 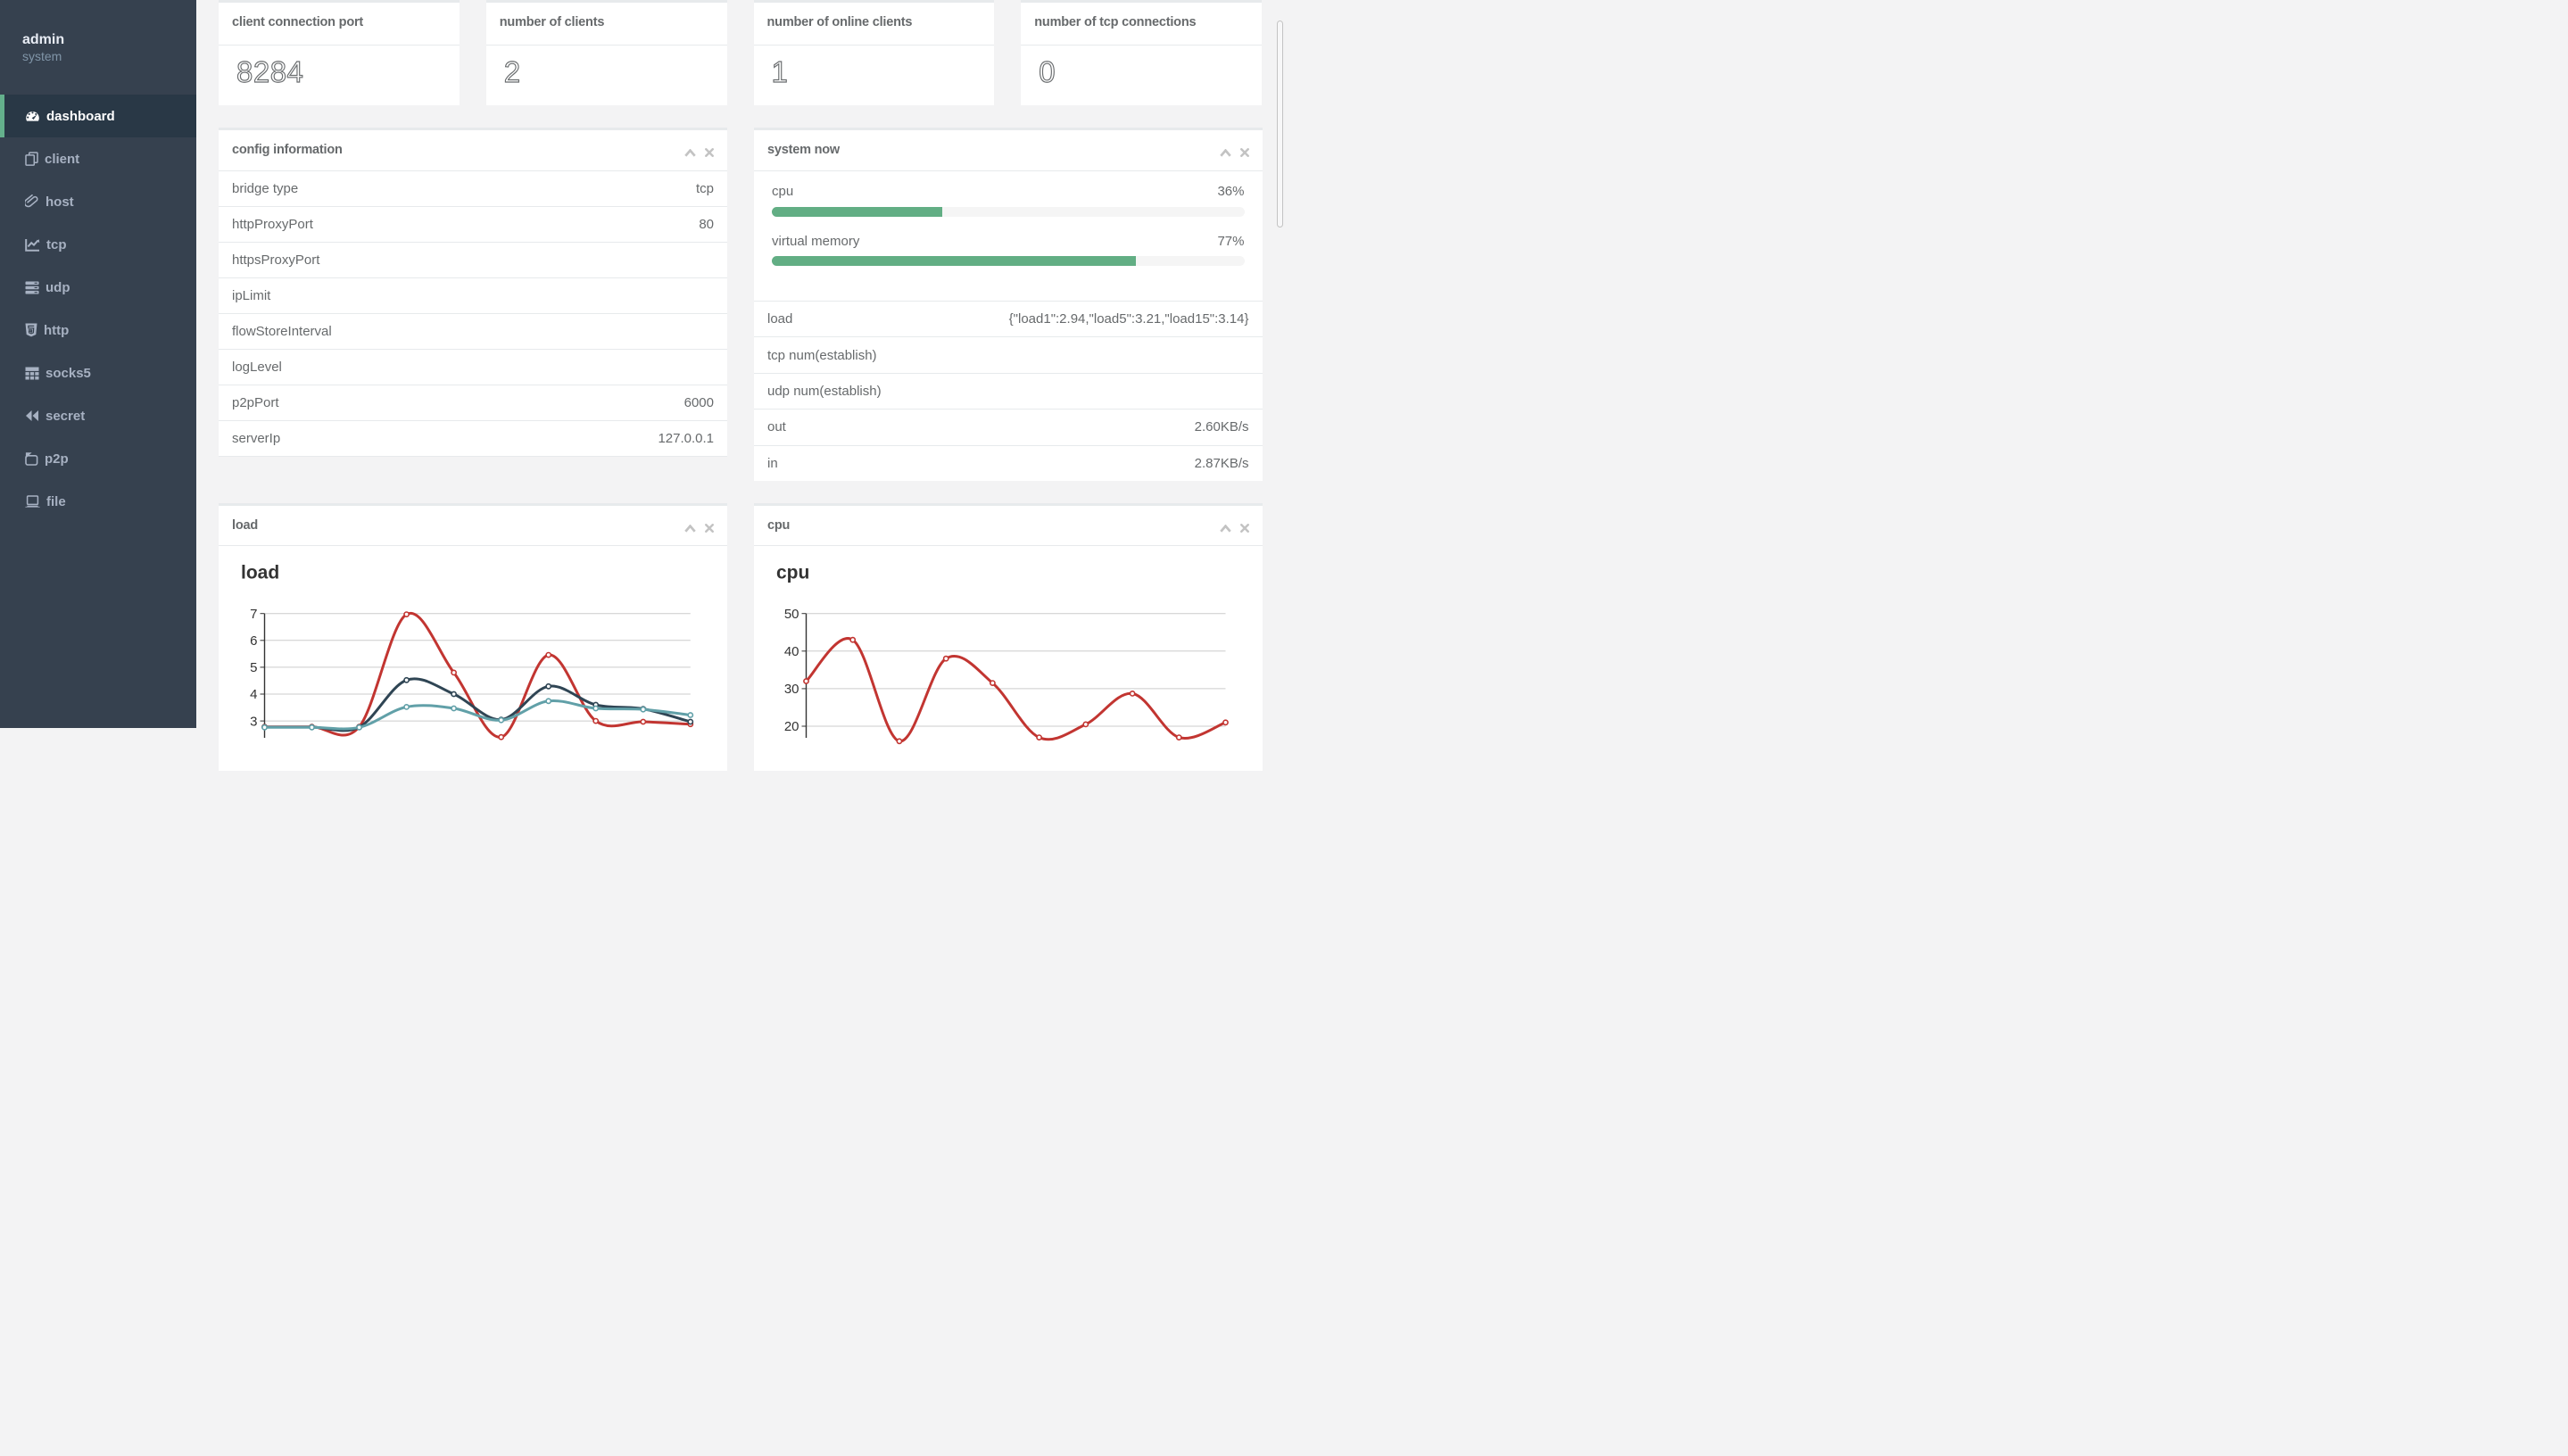 I want to click on svg-text: 6, so click(x=253, y=641).